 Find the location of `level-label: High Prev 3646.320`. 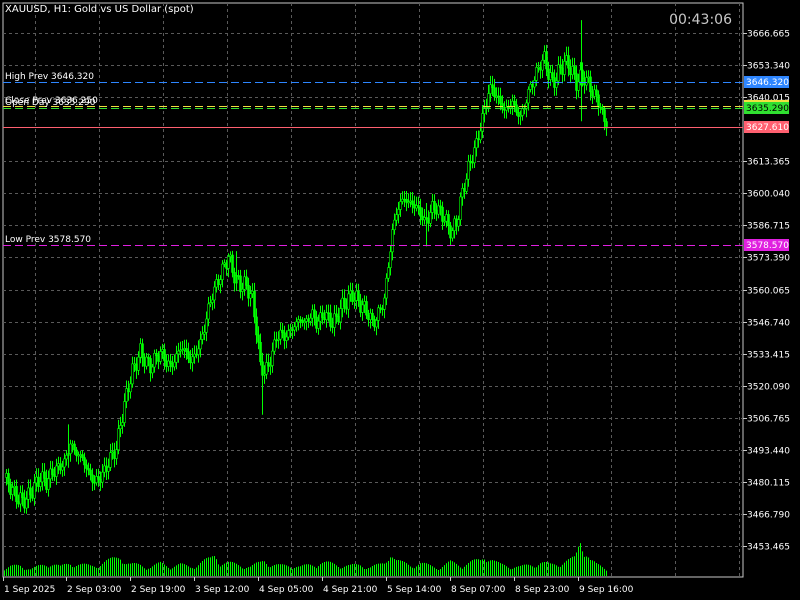

level-label: High Prev 3646.320 is located at coordinates (49, 77).